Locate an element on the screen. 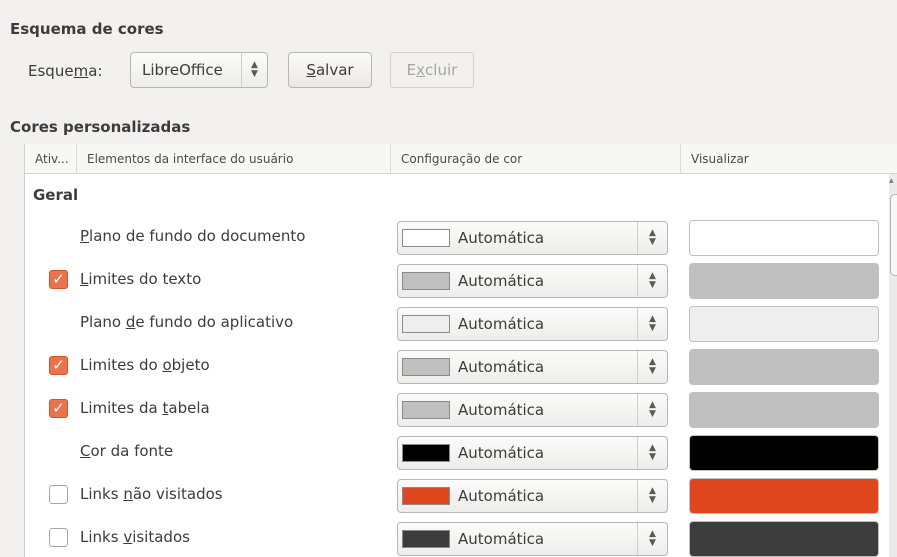  table-row: Links não visitados Automática ▲ ▼ is located at coordinates (461, 494).